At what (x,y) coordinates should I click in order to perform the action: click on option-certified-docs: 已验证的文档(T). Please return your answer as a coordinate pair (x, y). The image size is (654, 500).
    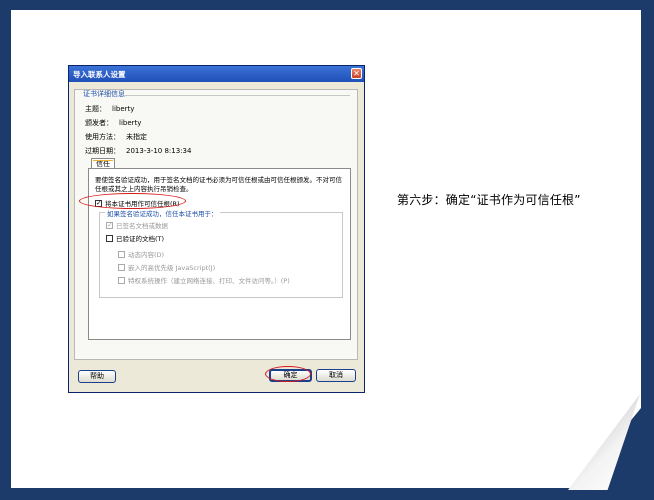
    Looking at the image, I should click on (135, 238).